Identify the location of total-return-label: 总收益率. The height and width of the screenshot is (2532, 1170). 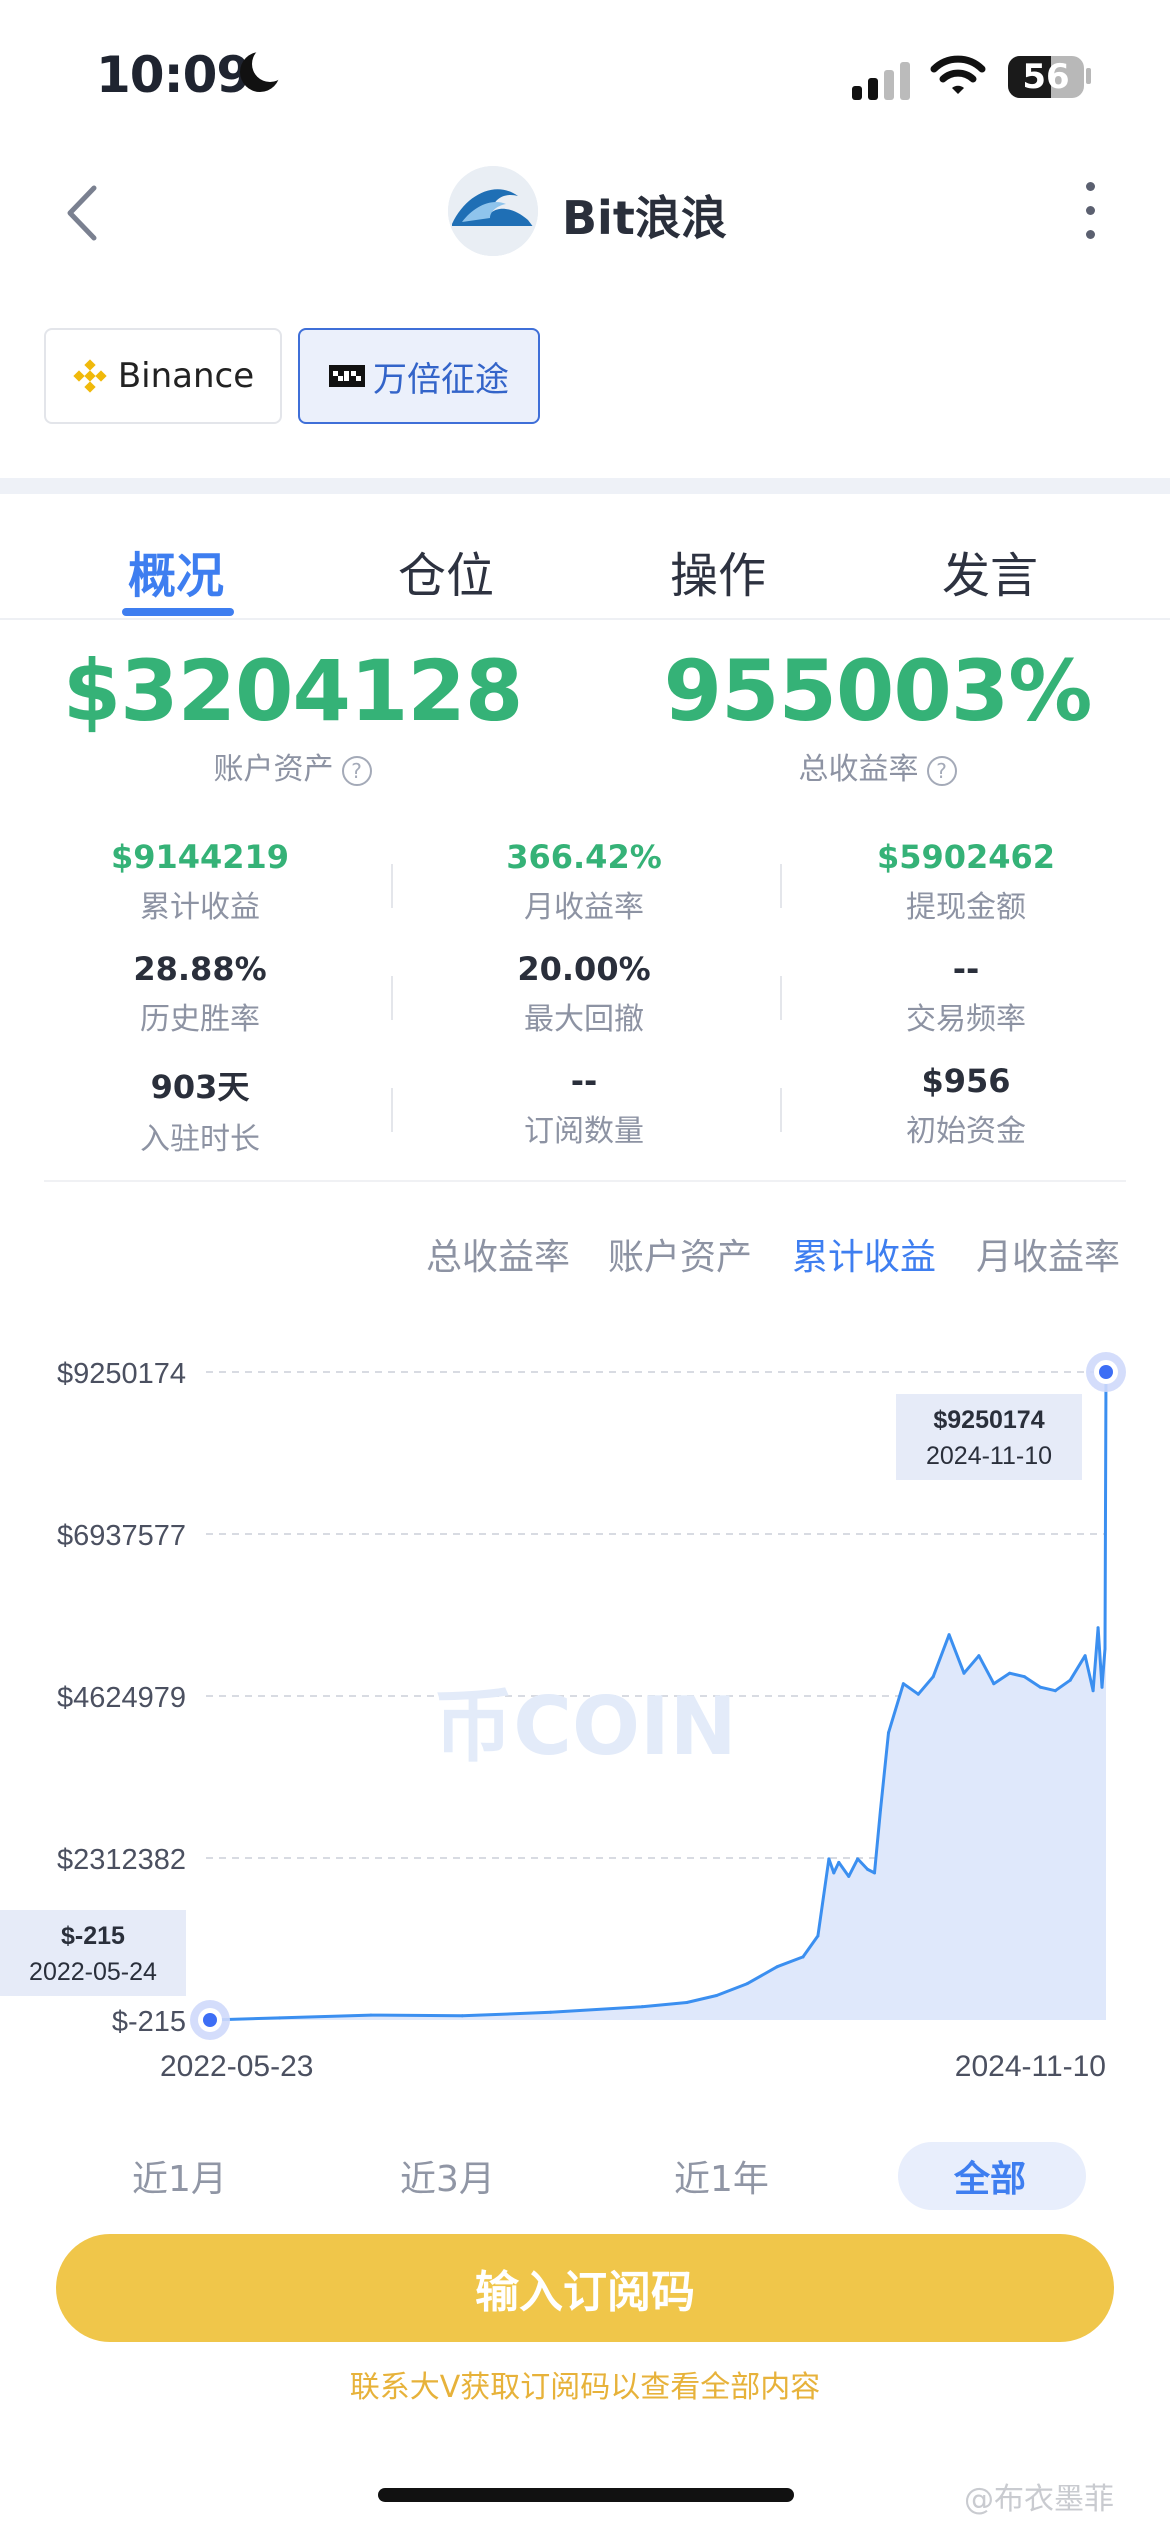
(858, 769).